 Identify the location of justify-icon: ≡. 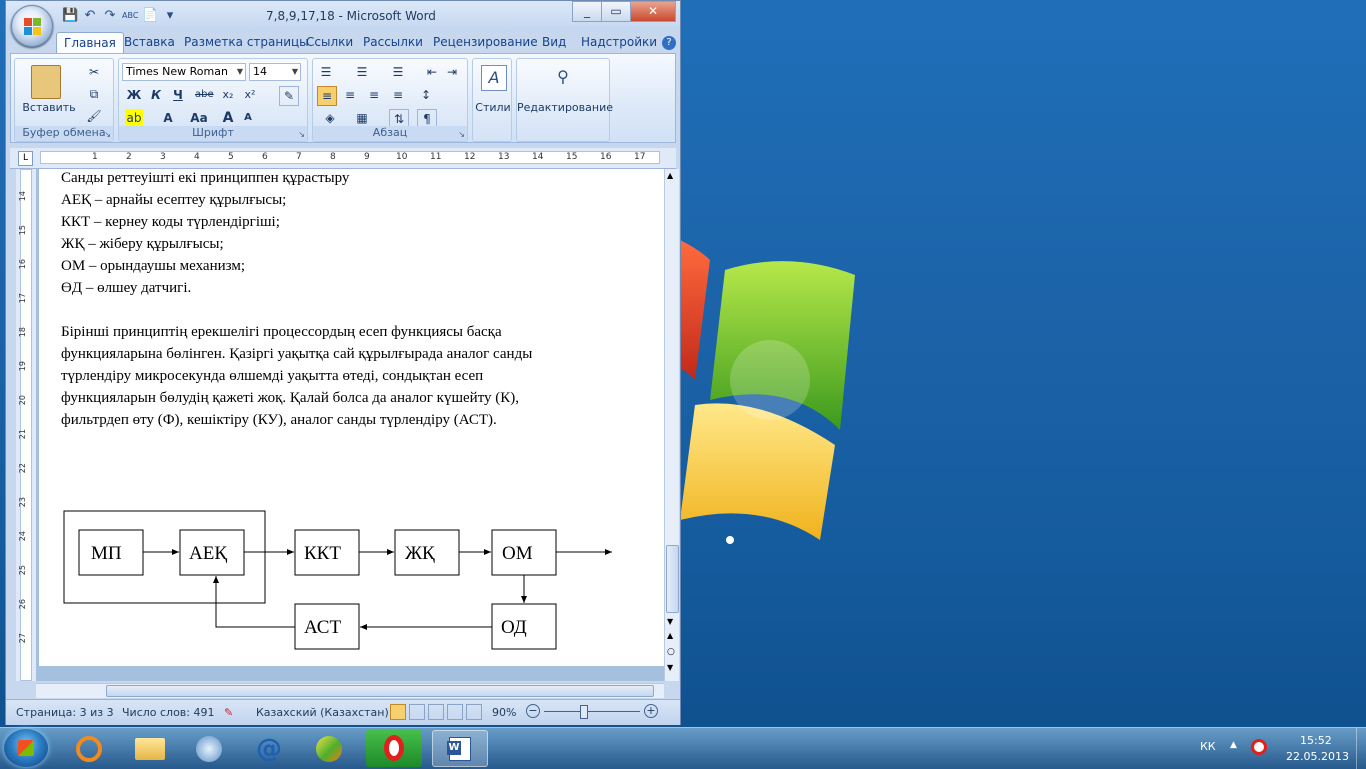
(398, 95).